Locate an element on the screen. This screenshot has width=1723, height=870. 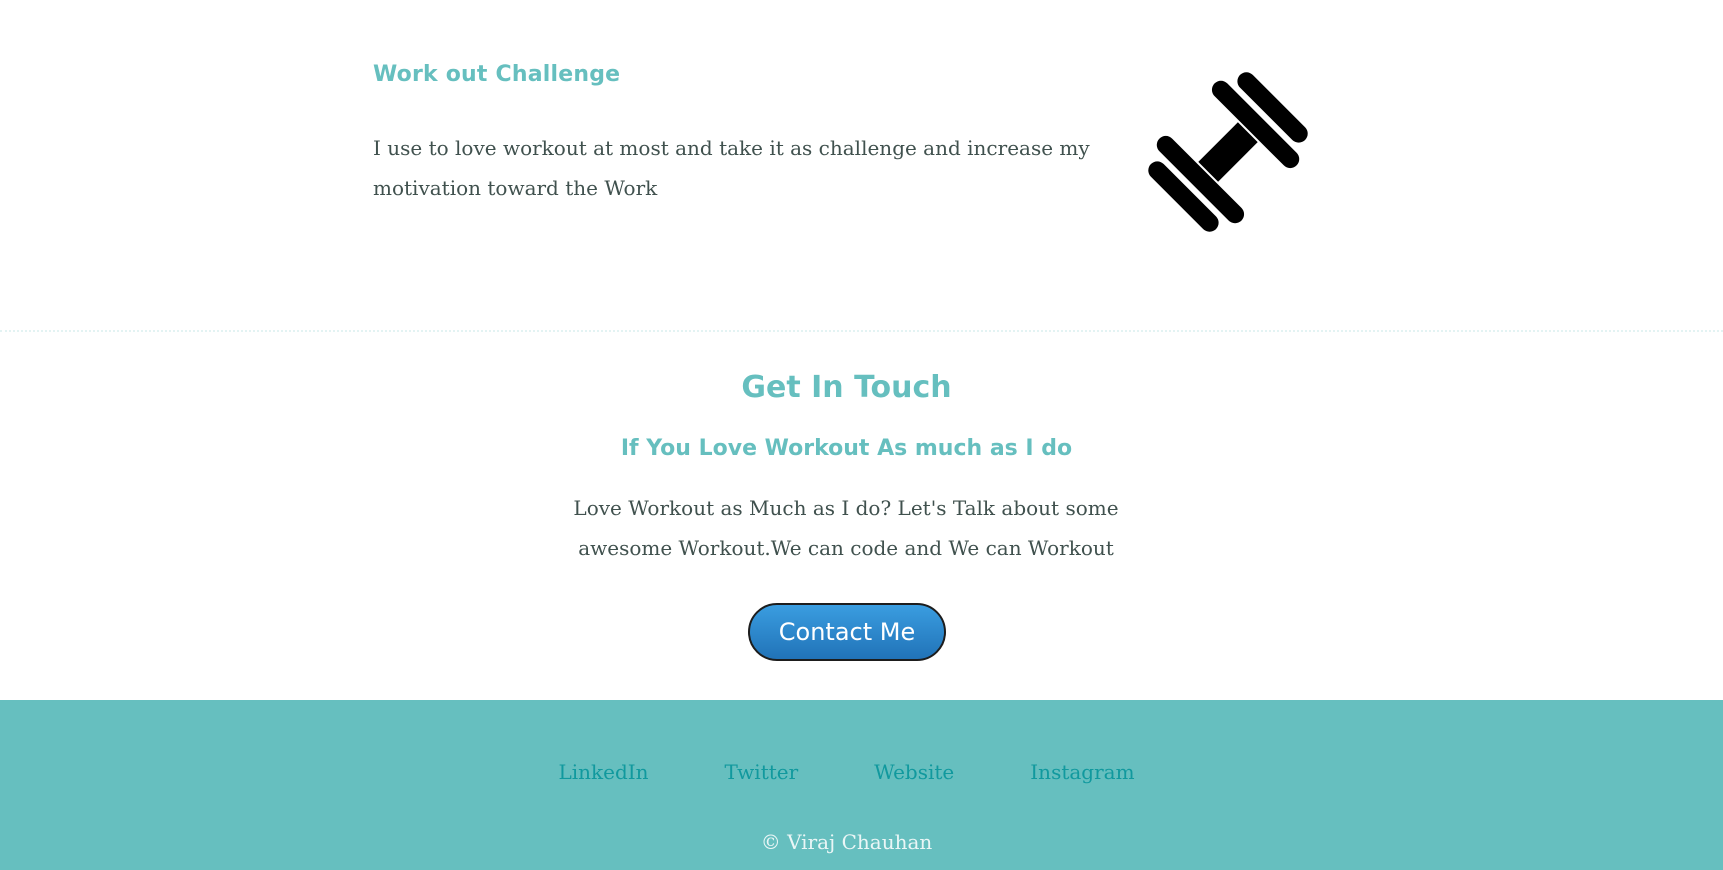
copyright-text: © Viraj Chauhan is located at coordinates (846, 842).